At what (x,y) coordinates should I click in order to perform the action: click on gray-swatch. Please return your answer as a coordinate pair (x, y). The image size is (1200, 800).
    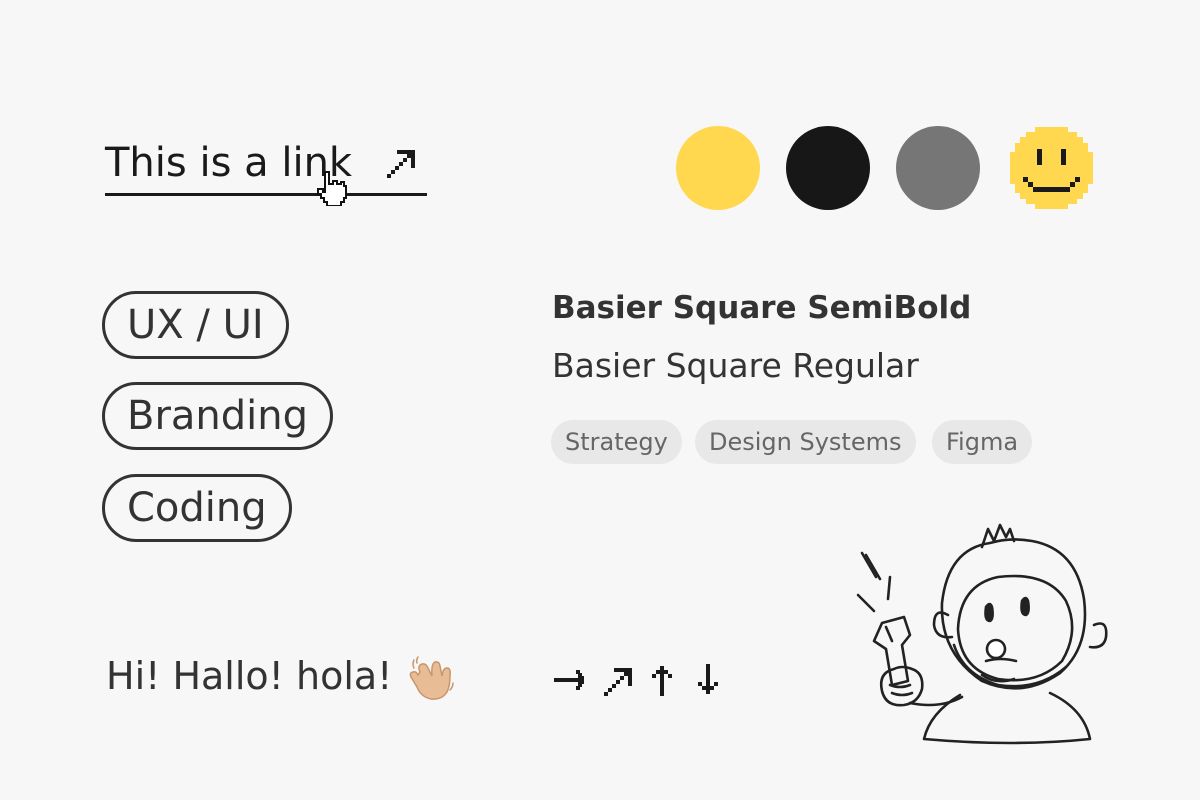
    Looking at the image, I should click on (938, 168).